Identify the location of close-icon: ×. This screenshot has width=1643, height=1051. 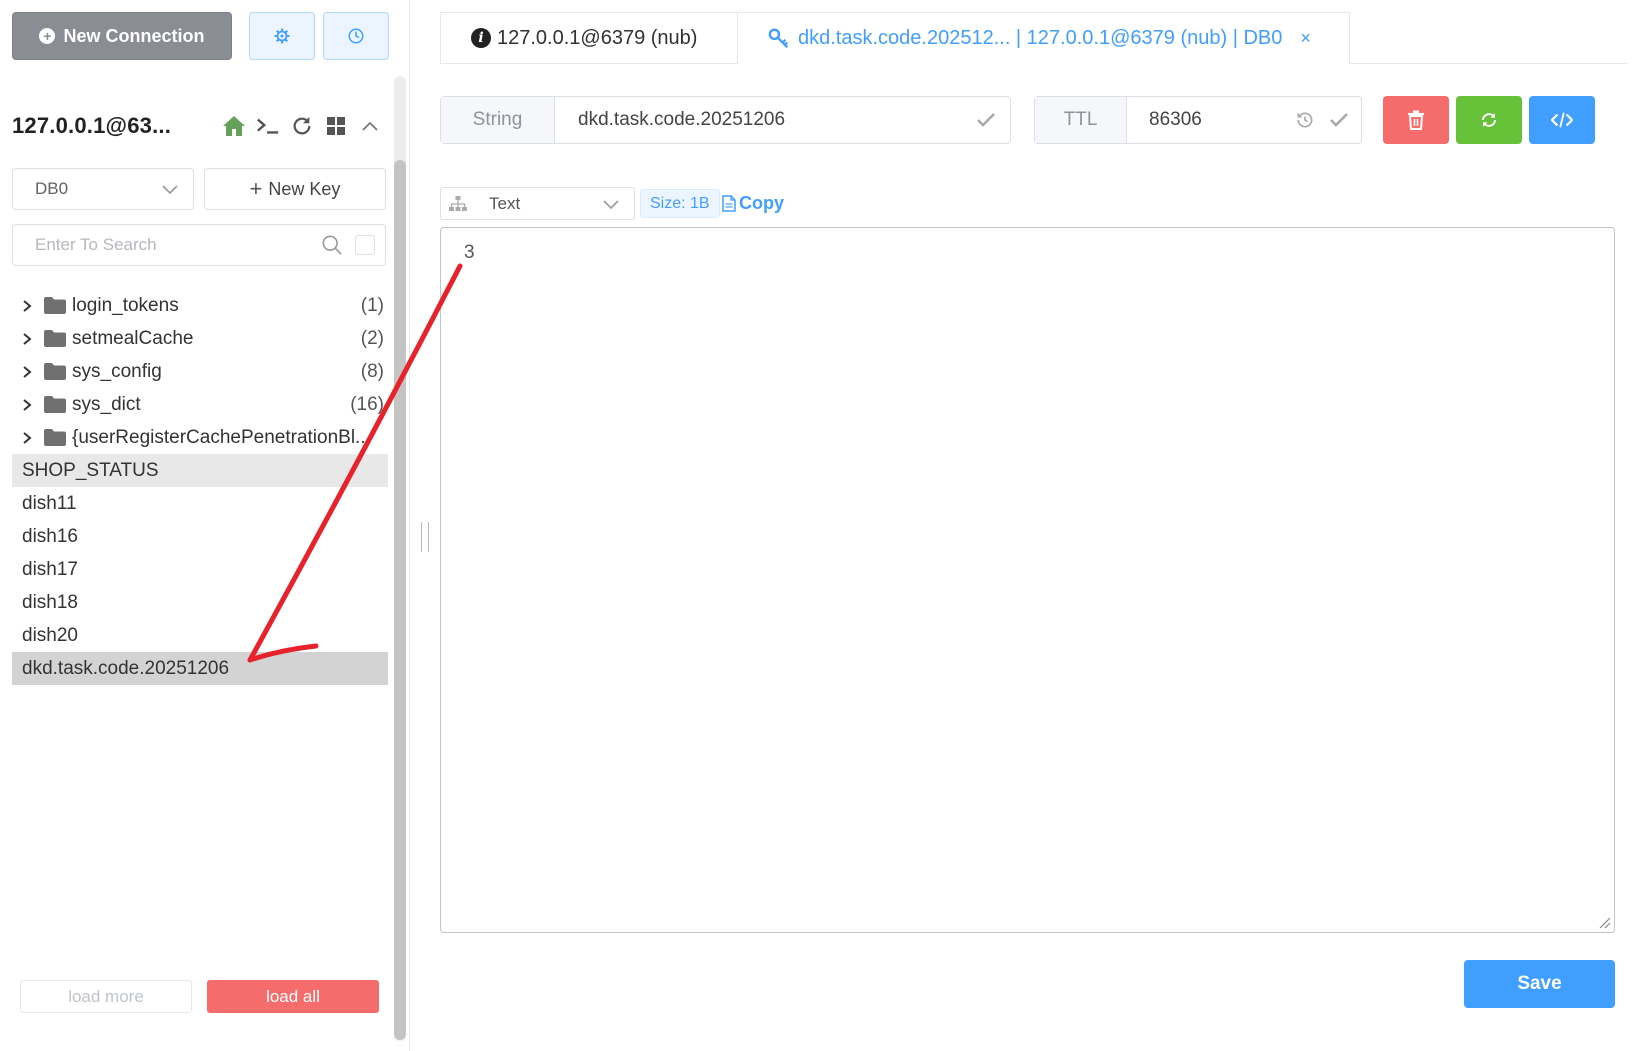
(1305, 38).